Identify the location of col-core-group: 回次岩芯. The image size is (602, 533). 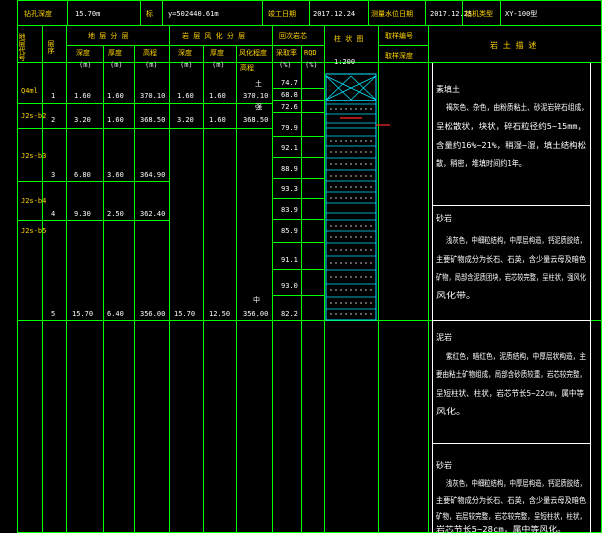
(293, 35).